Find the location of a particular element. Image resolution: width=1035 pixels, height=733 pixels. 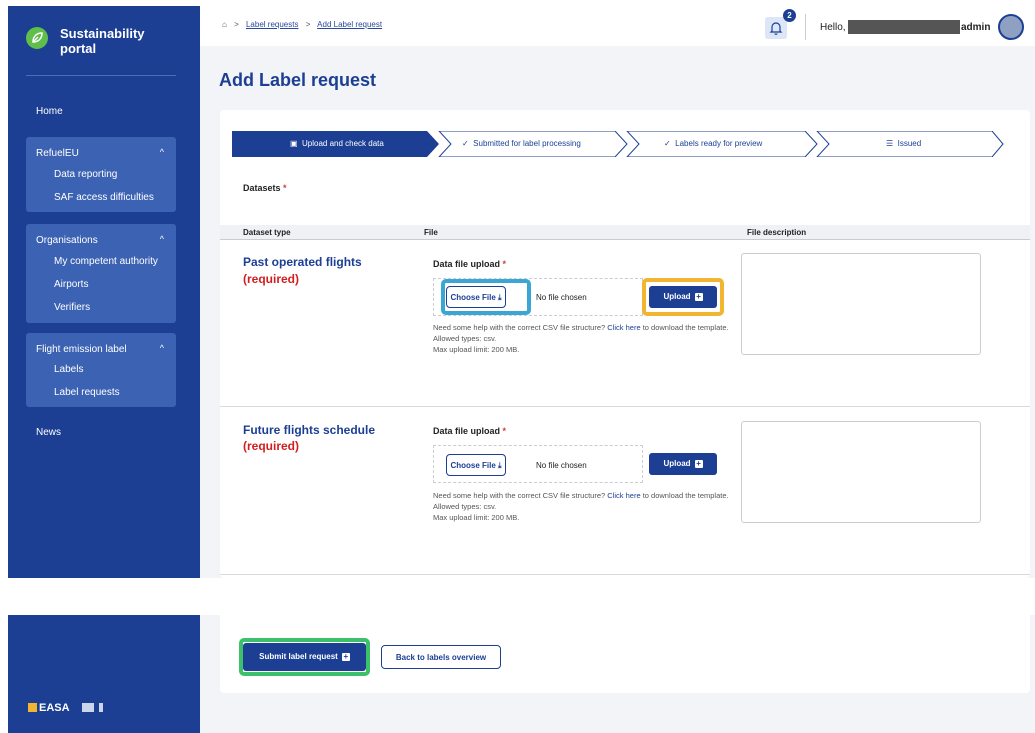

building-icon is located at coordinates (101, 707).